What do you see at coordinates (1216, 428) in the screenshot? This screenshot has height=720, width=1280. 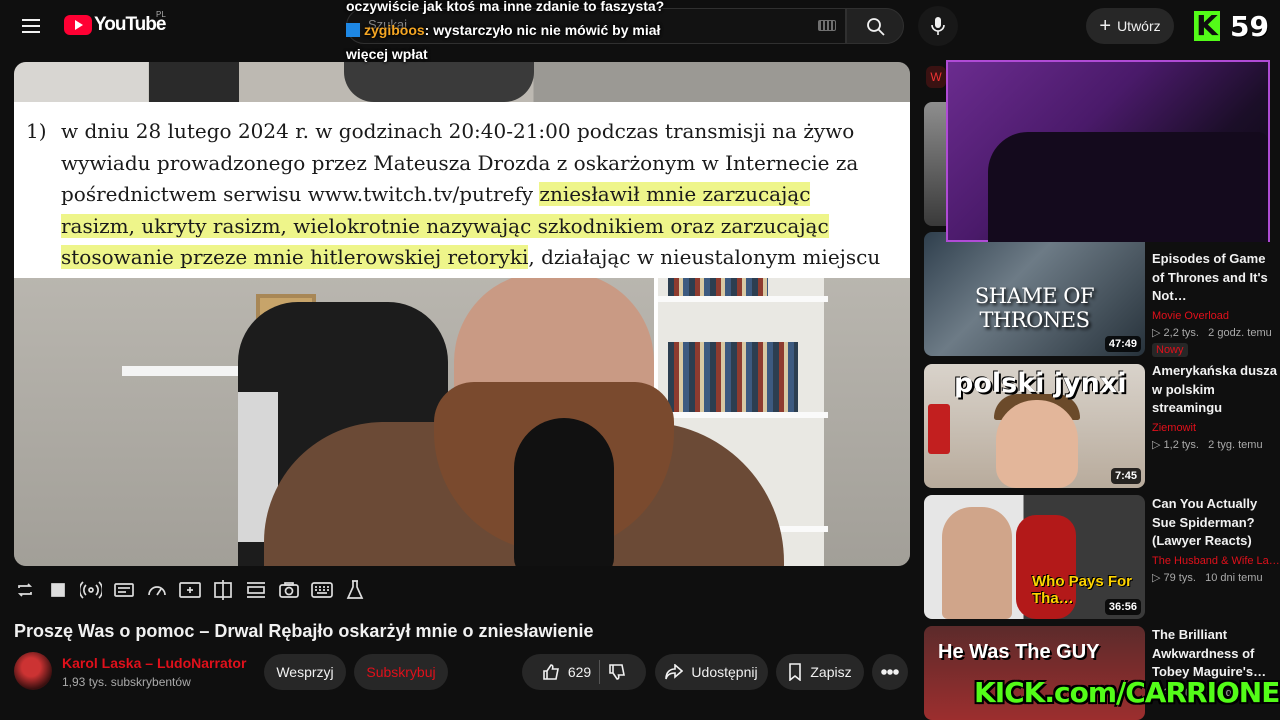 I see `recommendation-channel: Ziemowit` at bounding box center [1216, 428].